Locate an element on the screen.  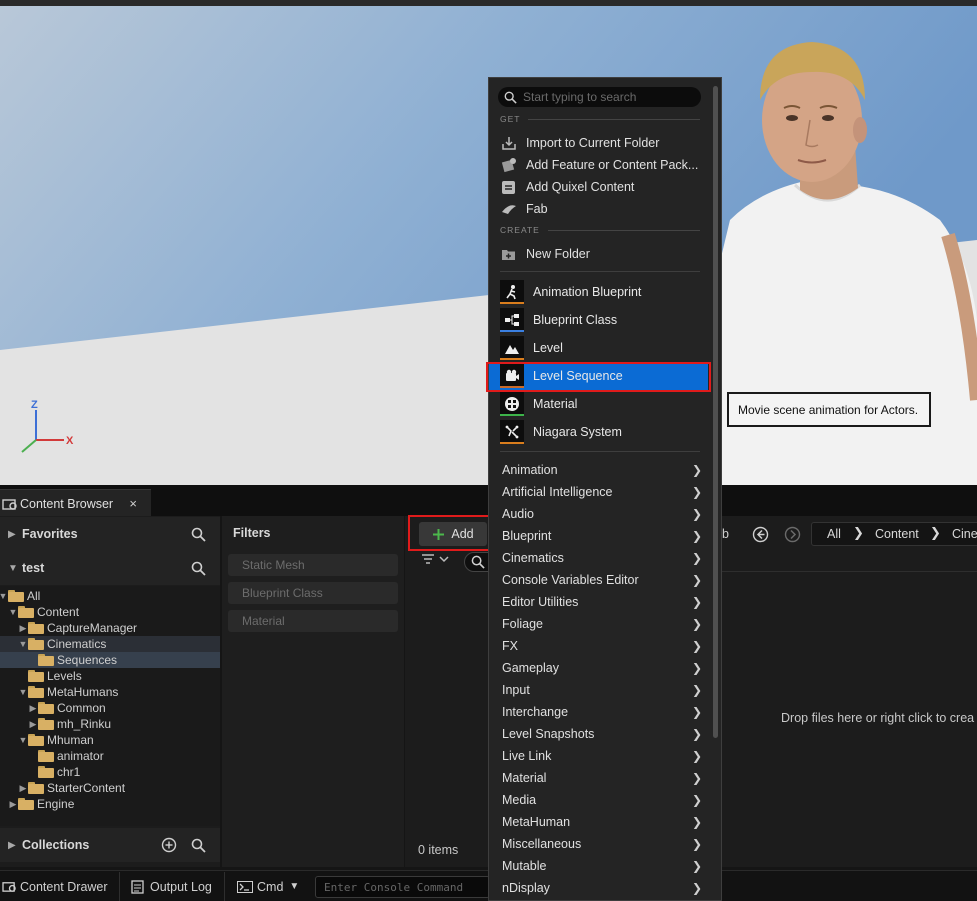
tree-item: ▶ Common is located at coordinates (110, 708).